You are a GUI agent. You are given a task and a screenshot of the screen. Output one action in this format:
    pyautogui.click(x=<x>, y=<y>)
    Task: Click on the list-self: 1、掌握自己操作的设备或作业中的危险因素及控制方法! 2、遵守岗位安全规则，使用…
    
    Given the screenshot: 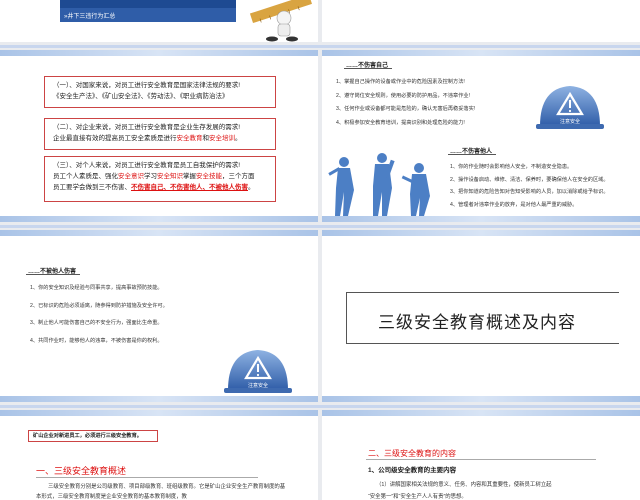 What is the action you would take?
    pyautogui.click(x=436, y=102)
    